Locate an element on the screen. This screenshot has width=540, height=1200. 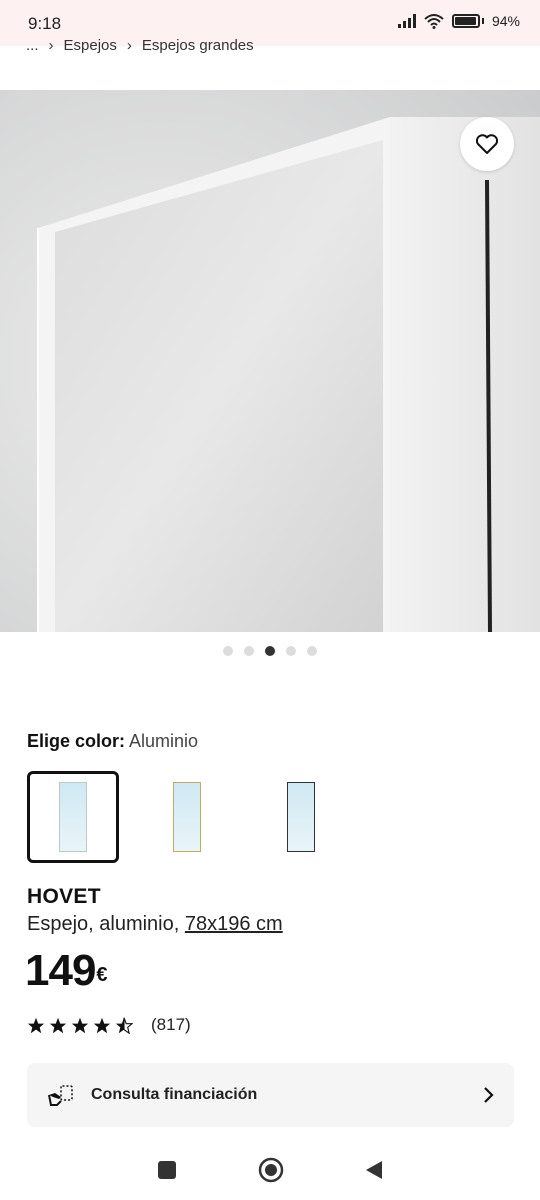
product-desc-text: Espejo, aluminio, is located at coordinates (106, 924).